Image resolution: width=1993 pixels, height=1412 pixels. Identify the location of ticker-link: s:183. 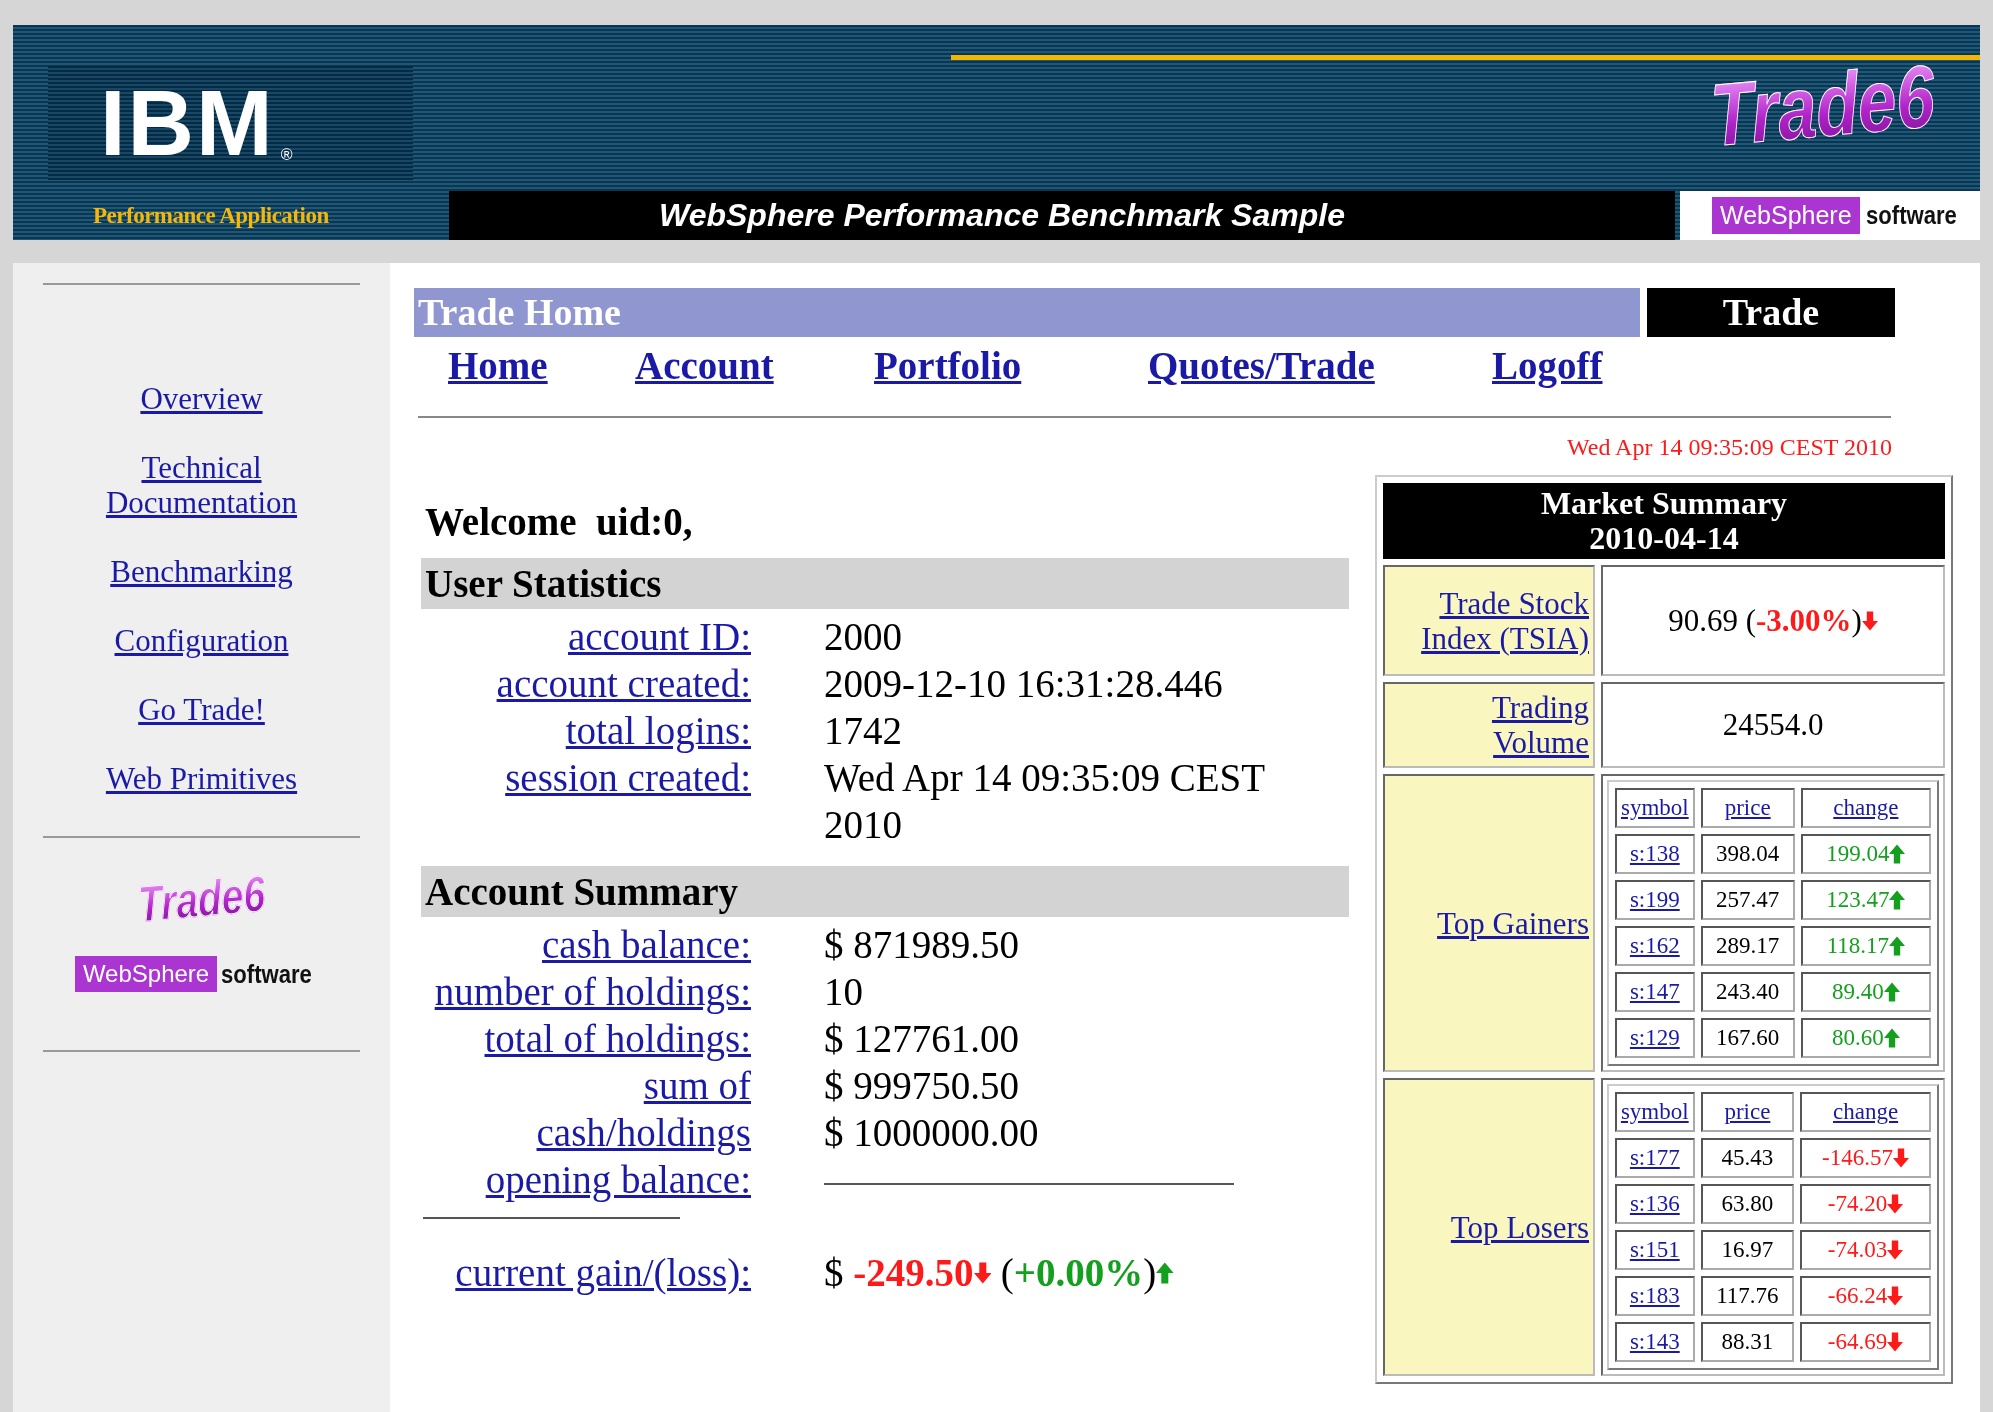
(1654, 1295).